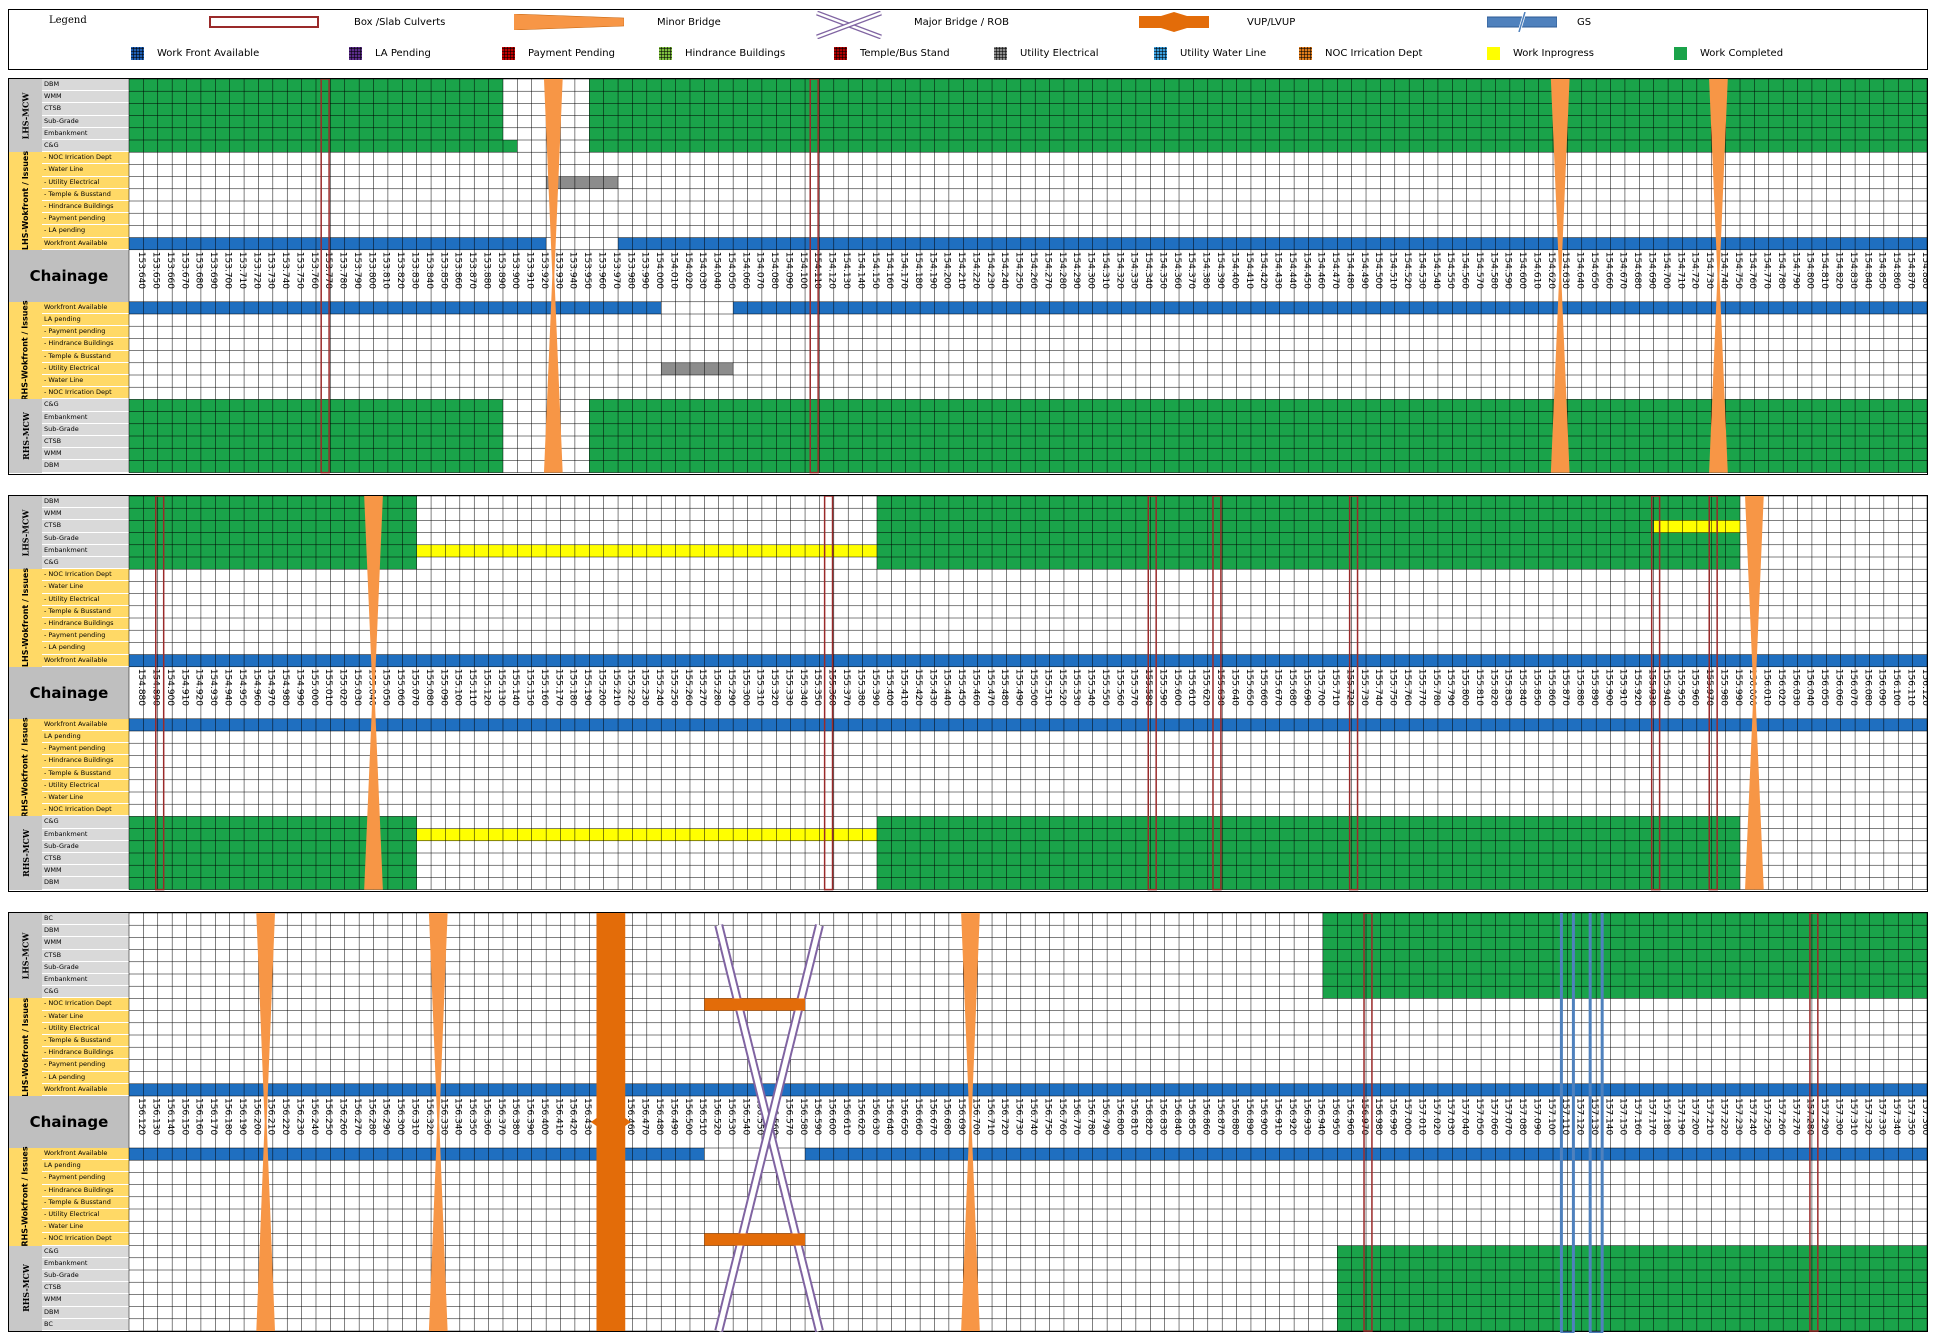 This screenshot has height=1335, width=1936. Describe the element at coordinates (1134, 270) in the screenshot. I see `chainage-tick: 154.330` at that location.